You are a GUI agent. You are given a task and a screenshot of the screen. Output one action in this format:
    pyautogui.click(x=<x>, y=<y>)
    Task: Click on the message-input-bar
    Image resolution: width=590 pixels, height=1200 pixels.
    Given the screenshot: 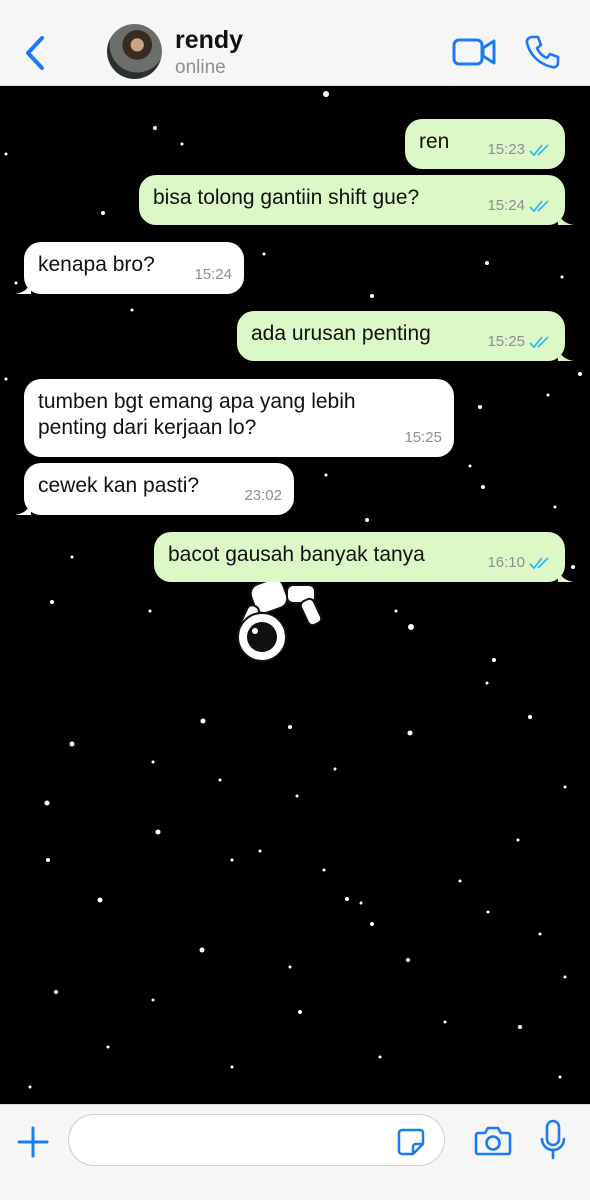 What is the action you would take?
    pyautogui.click(x=295, y=1152)
    